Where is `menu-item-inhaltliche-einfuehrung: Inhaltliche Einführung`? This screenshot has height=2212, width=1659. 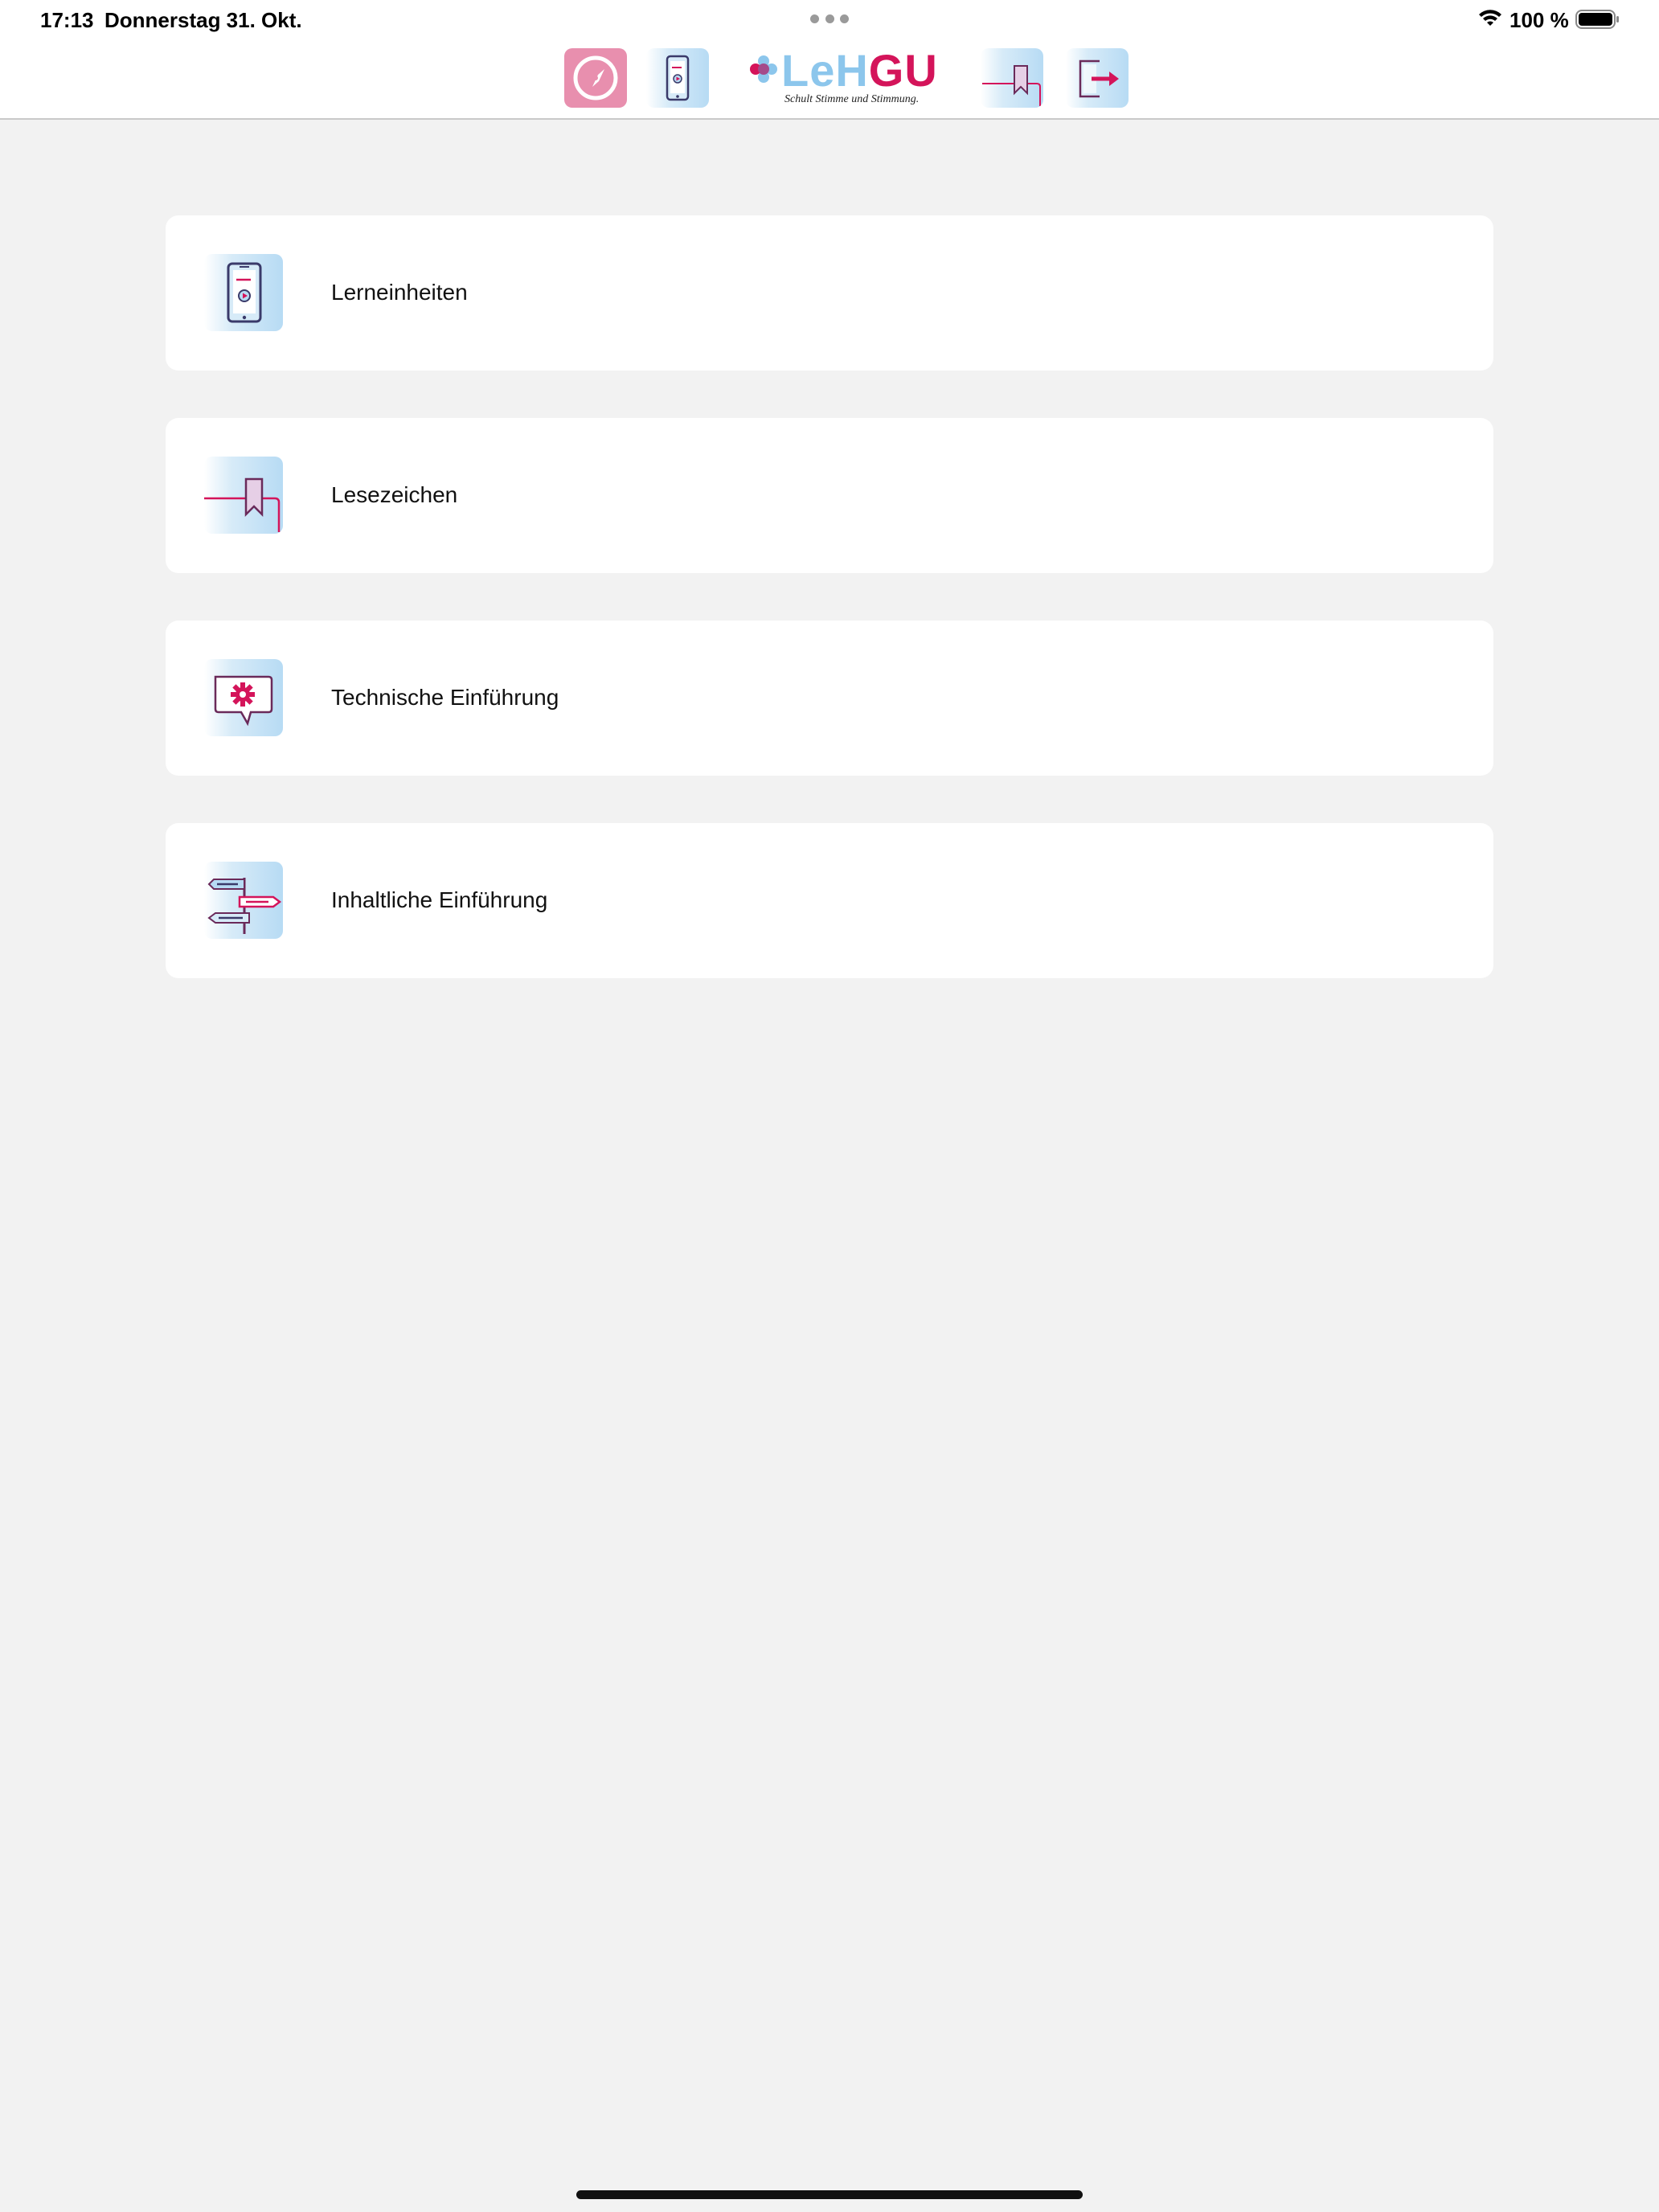 menu-item-inhaltliche-einfuehrung: Inhaltliche Einführung is located at coordinates (829, 900).